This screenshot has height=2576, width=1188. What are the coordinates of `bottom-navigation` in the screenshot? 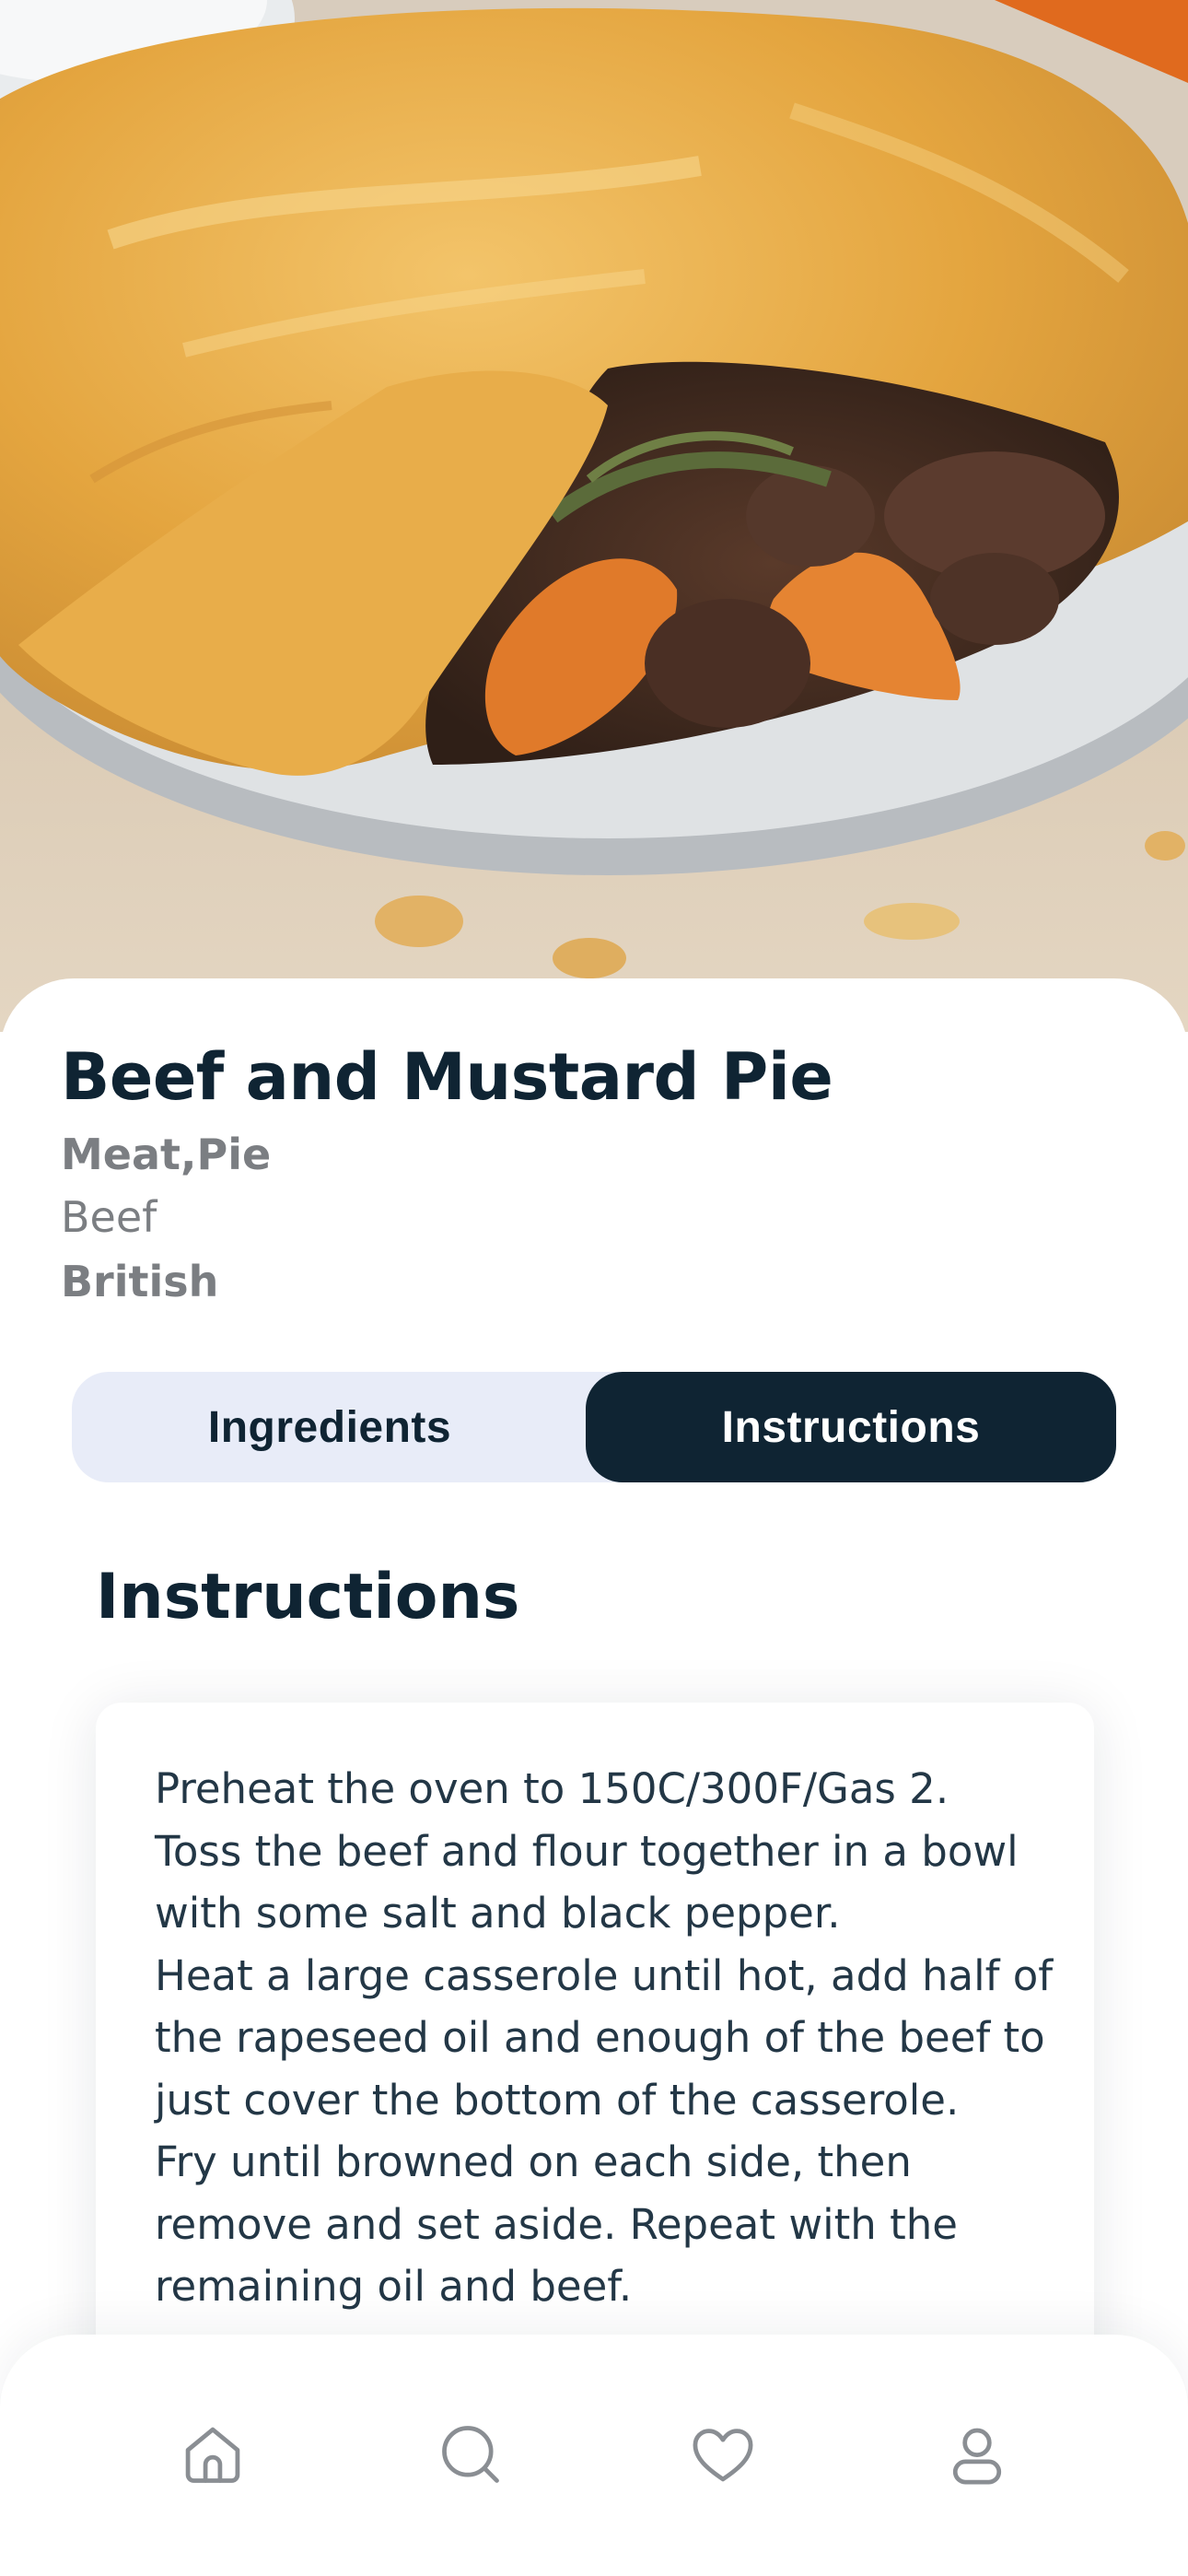 It's located at (594, 2455).